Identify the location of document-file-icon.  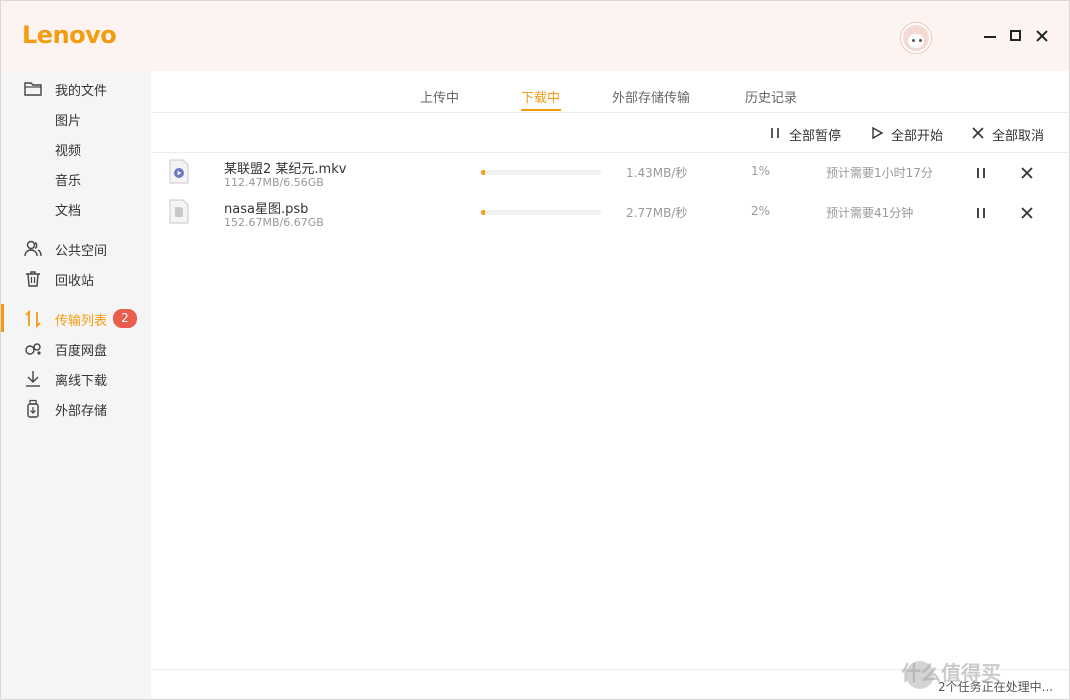
(179, 211).